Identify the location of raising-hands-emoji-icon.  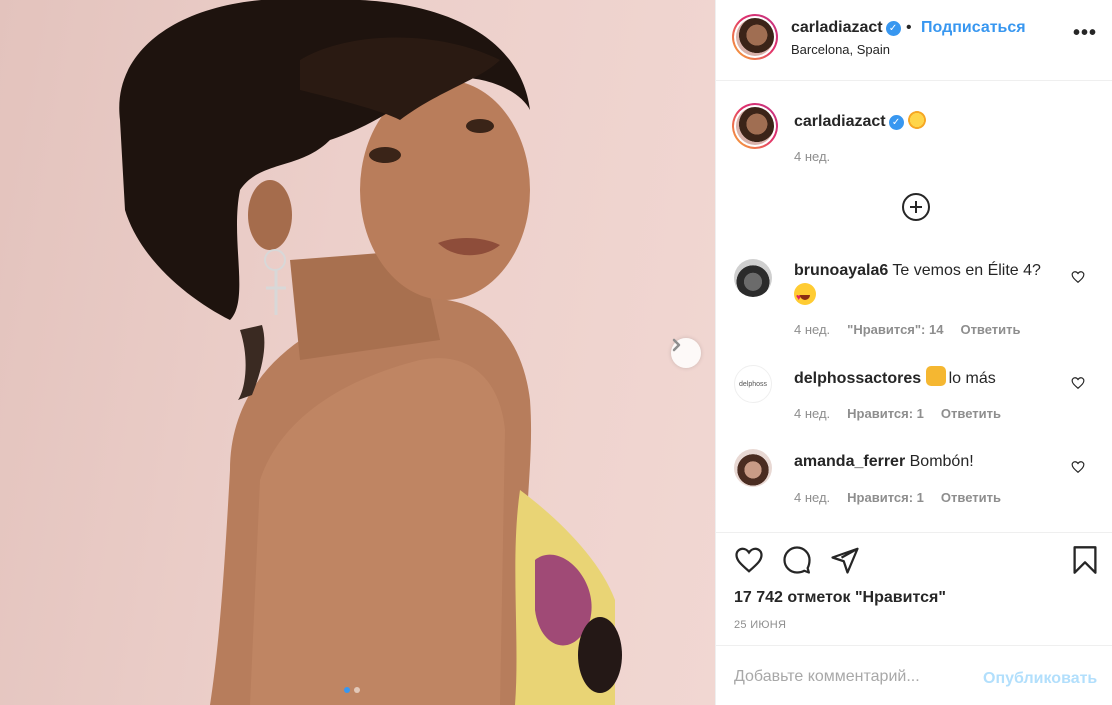
(935, 376).